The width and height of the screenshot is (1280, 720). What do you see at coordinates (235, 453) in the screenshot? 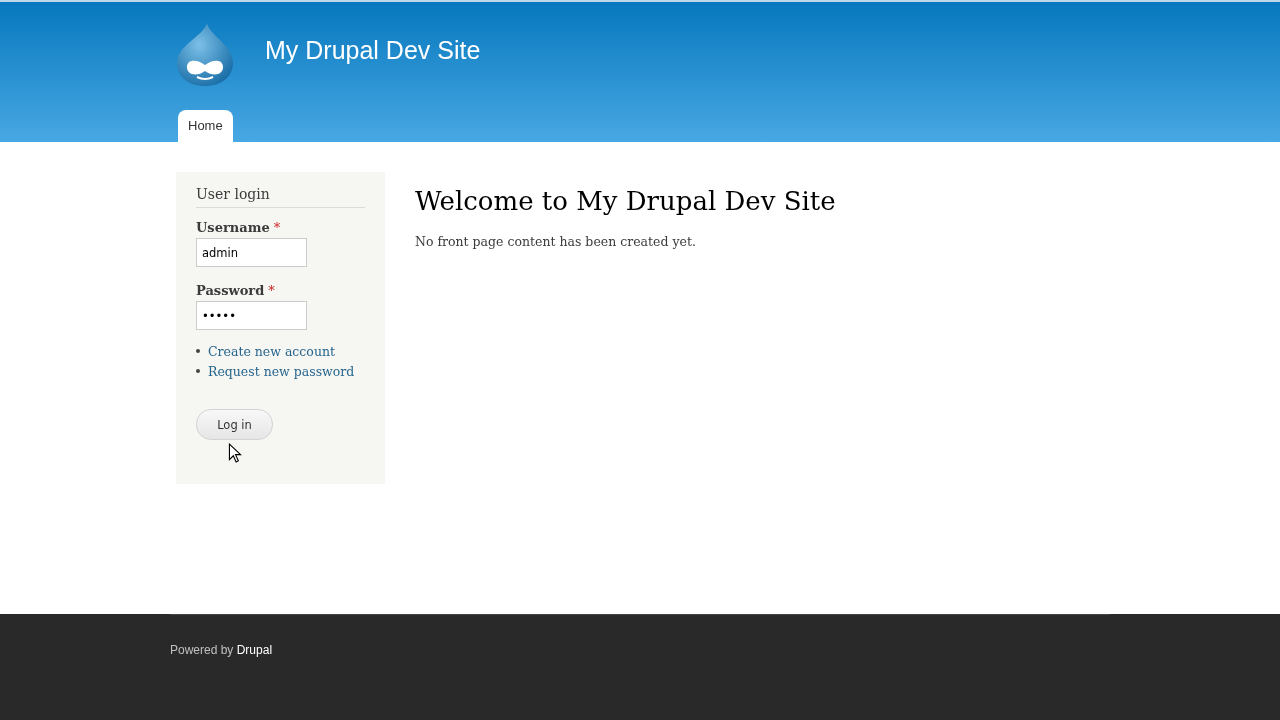
I see `mouse-pointer-icon` at bounding box center [235, 453].